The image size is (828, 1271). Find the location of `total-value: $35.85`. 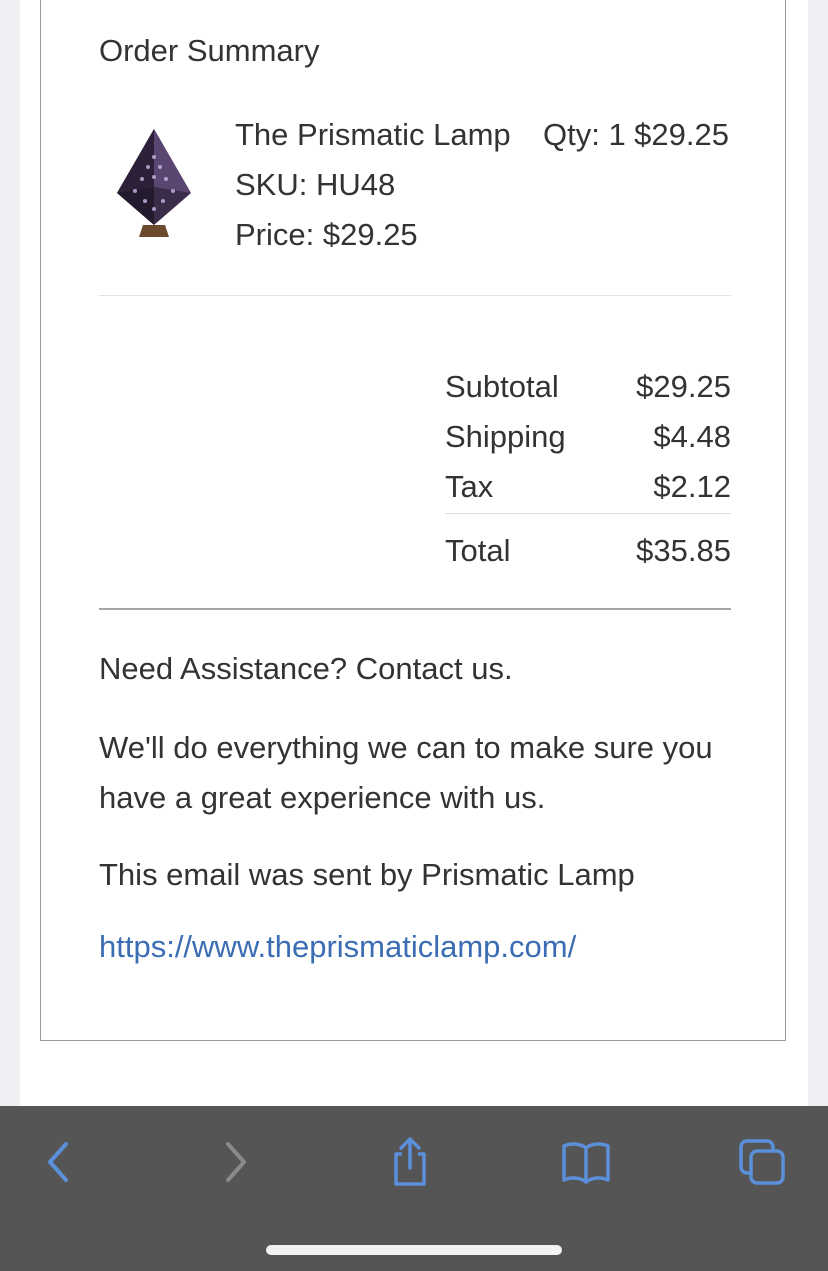

total-value: $35.85 is located at coordinates (683, 550).